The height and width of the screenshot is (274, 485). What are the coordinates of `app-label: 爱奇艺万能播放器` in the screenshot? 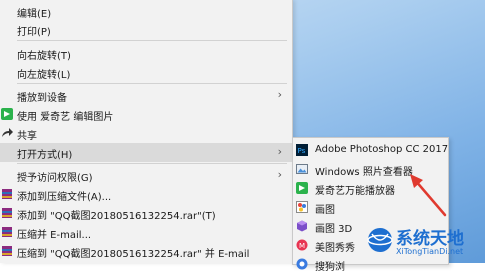 It's located at (355, 191).